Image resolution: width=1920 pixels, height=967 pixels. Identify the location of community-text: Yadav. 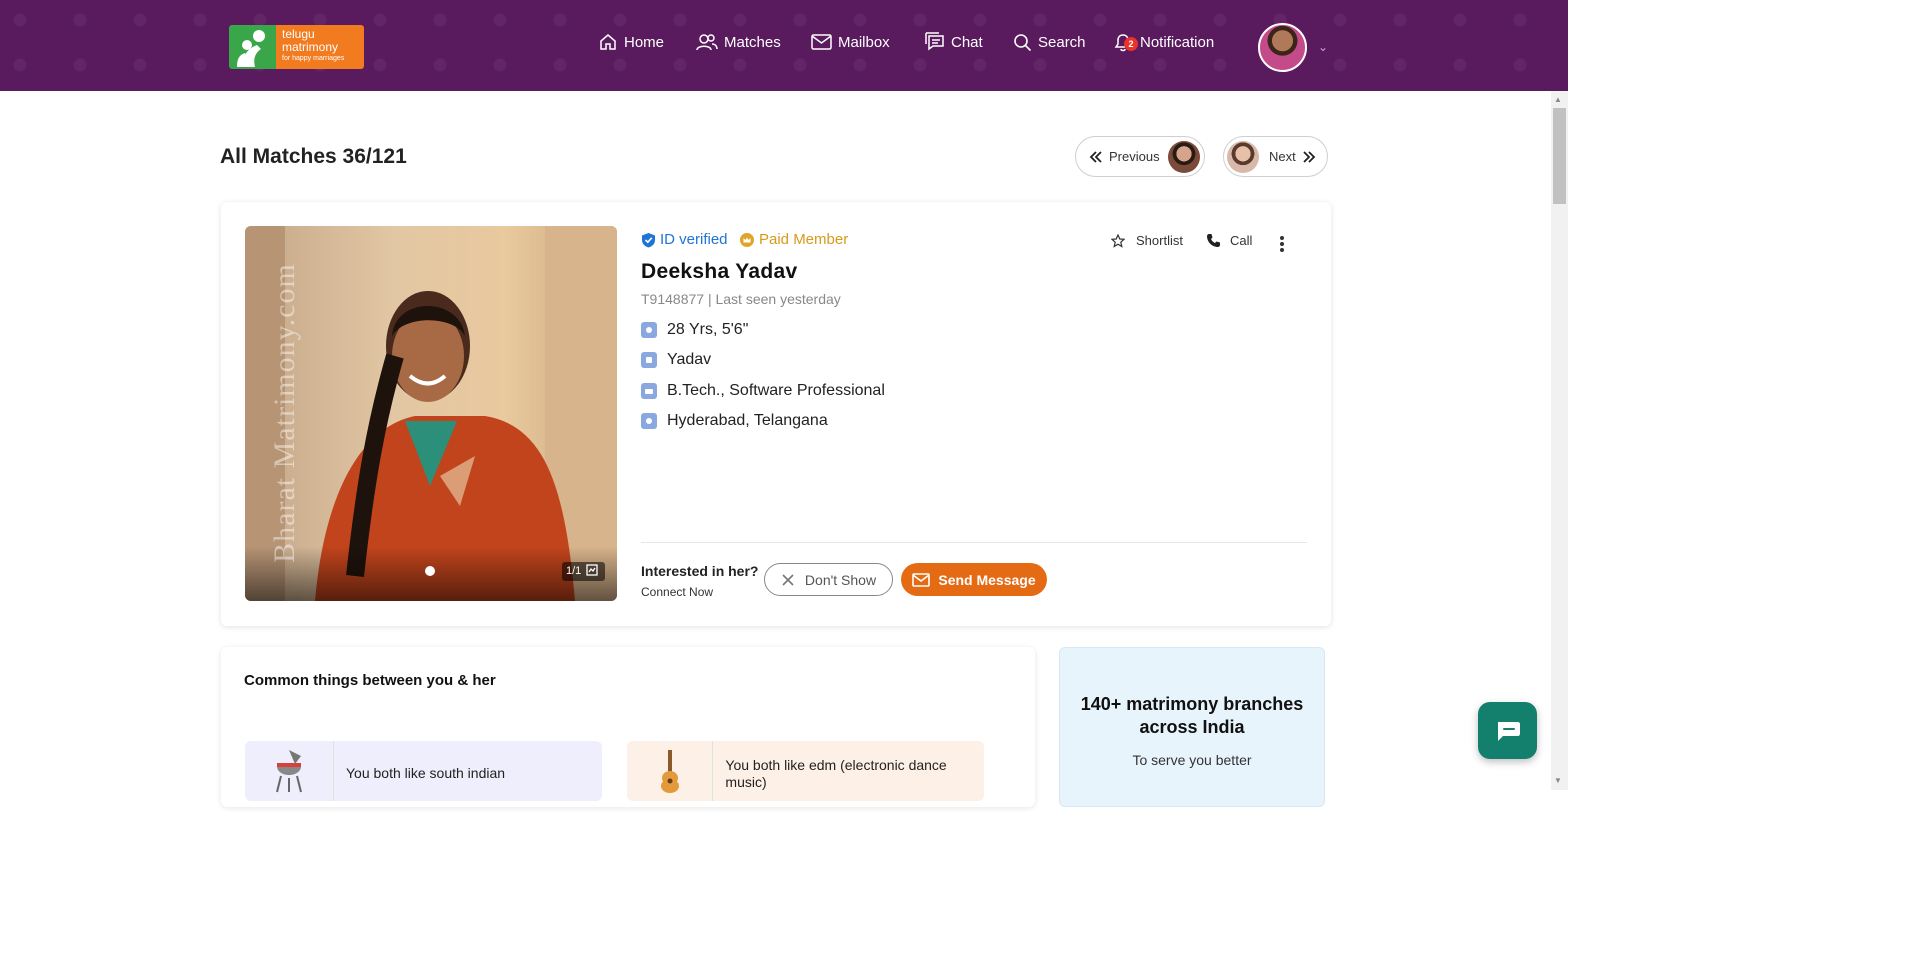
(689, 359).